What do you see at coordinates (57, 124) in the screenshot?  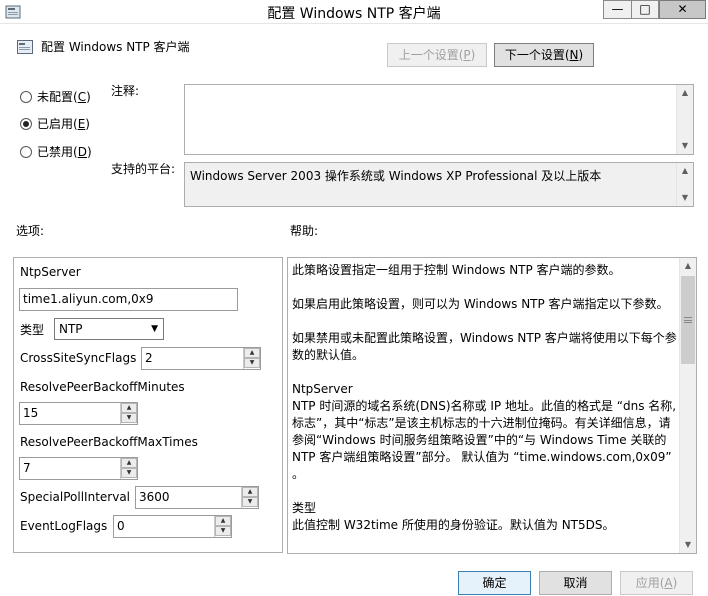 I see `radio-label: 已启用(` at bounding box center [57, 124].